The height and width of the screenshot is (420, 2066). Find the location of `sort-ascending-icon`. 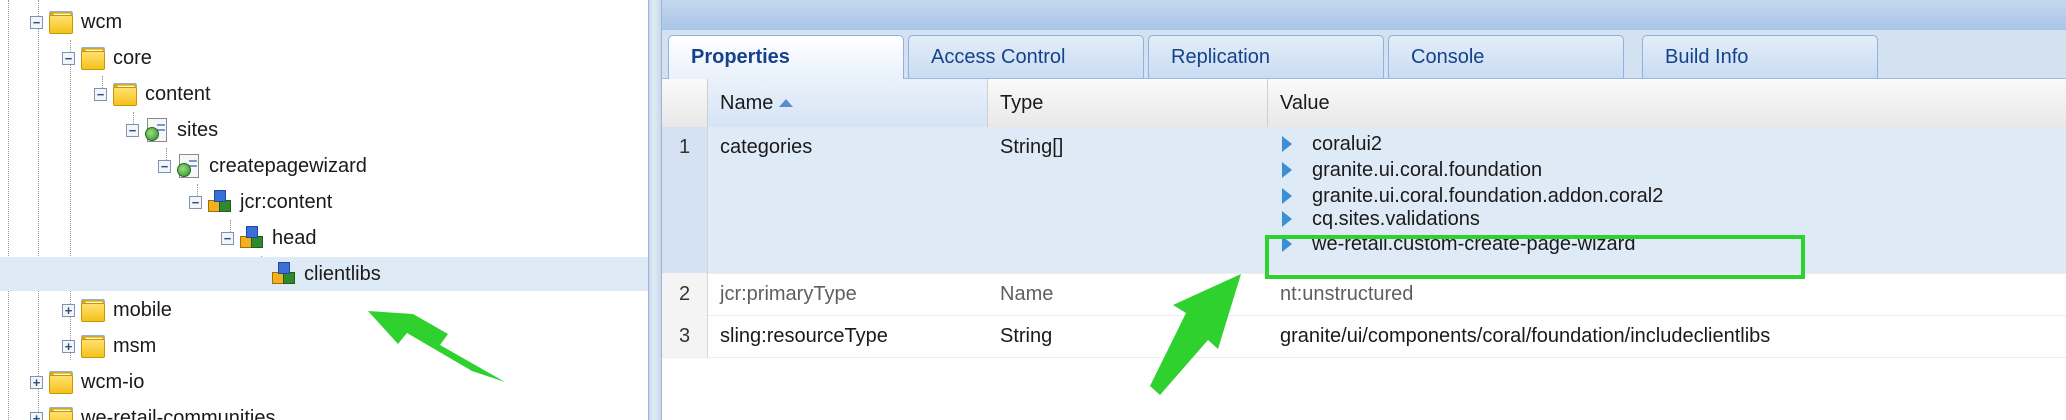

sort-ascending-icon is located at coordinates (786, 103).